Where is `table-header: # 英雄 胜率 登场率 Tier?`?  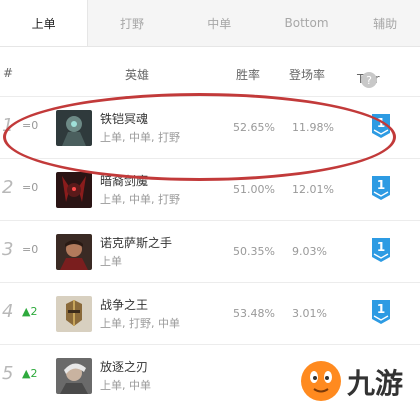 table-header: # 英雄 胜率 登场率 Tier? is located at coordinates (210, 74).